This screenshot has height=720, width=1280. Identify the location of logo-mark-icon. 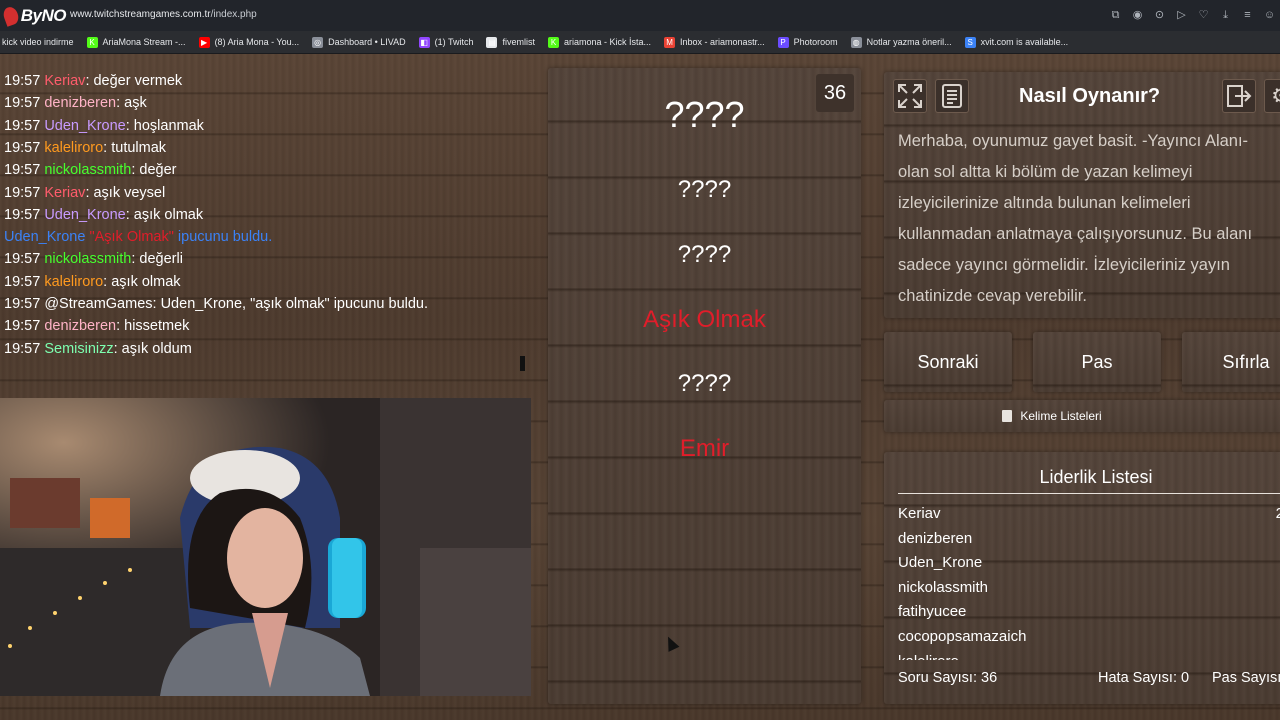
(11, 16).